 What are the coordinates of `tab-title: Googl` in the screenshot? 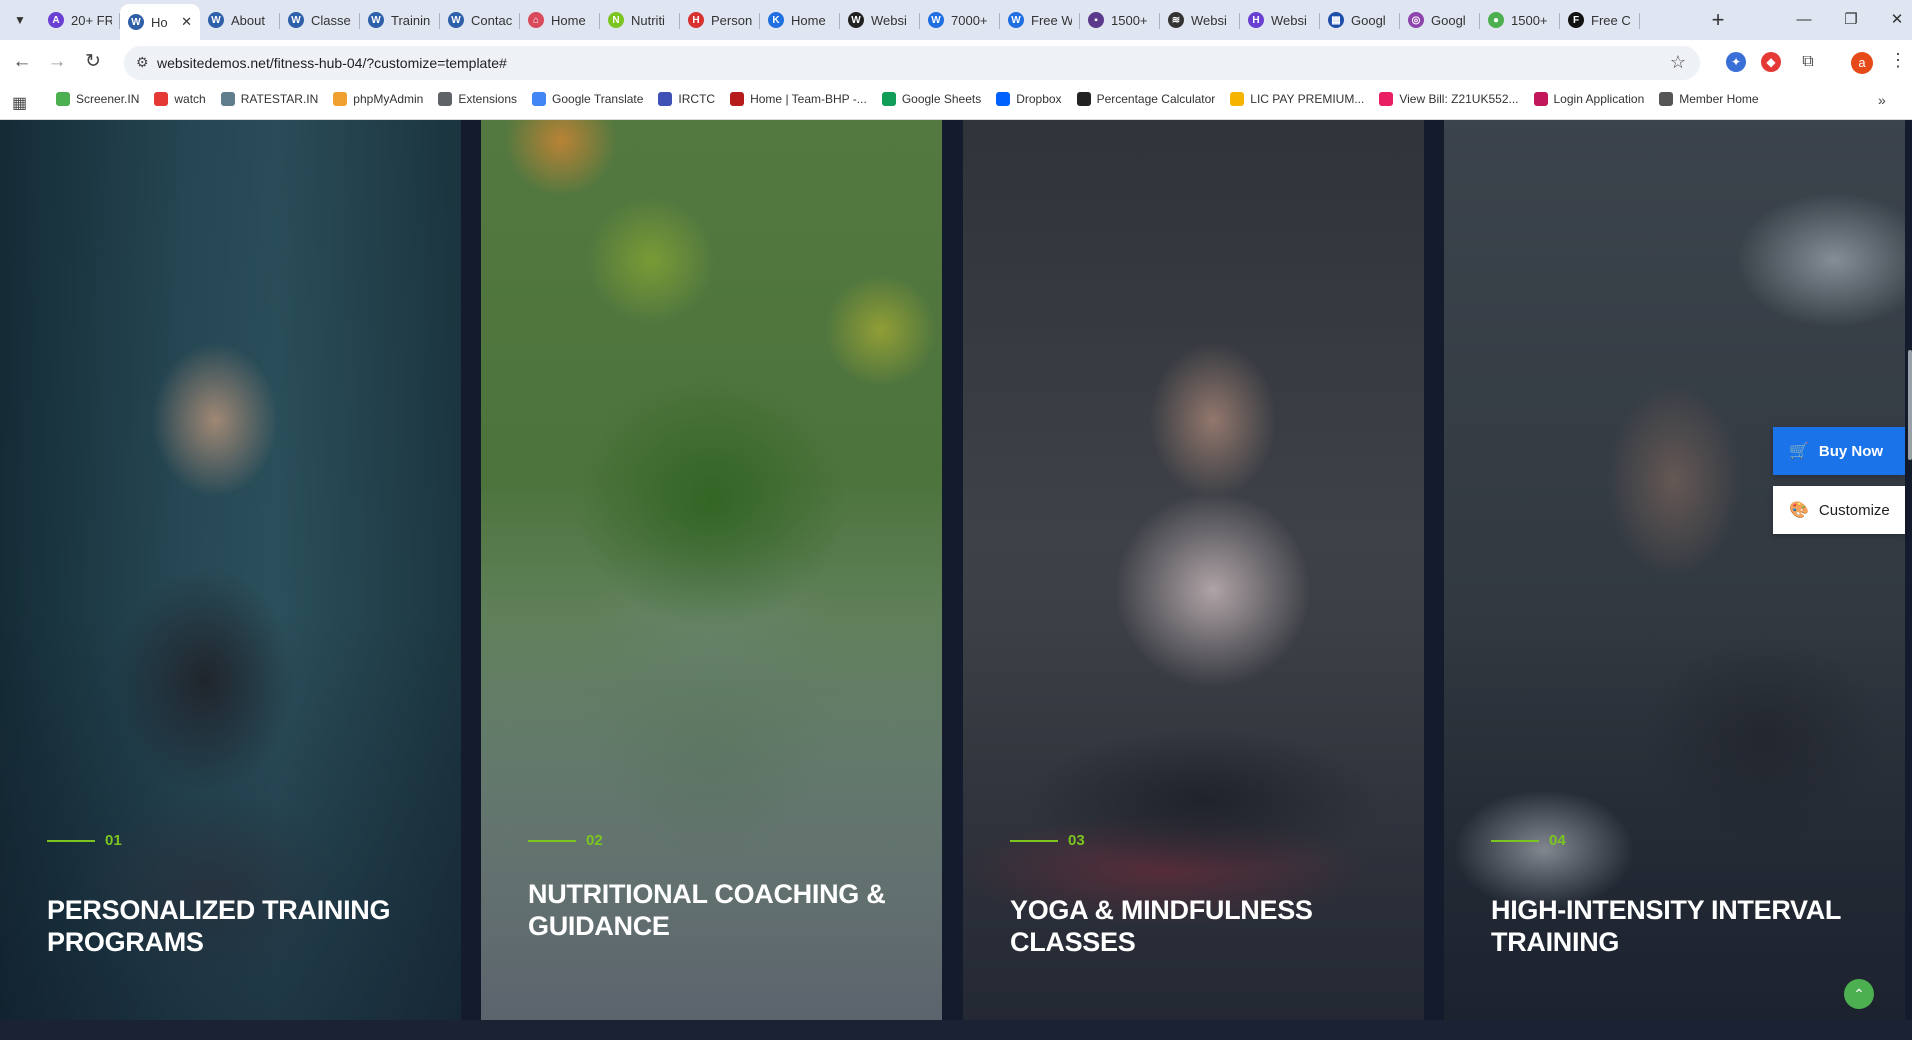 It's located at (1368, 20).